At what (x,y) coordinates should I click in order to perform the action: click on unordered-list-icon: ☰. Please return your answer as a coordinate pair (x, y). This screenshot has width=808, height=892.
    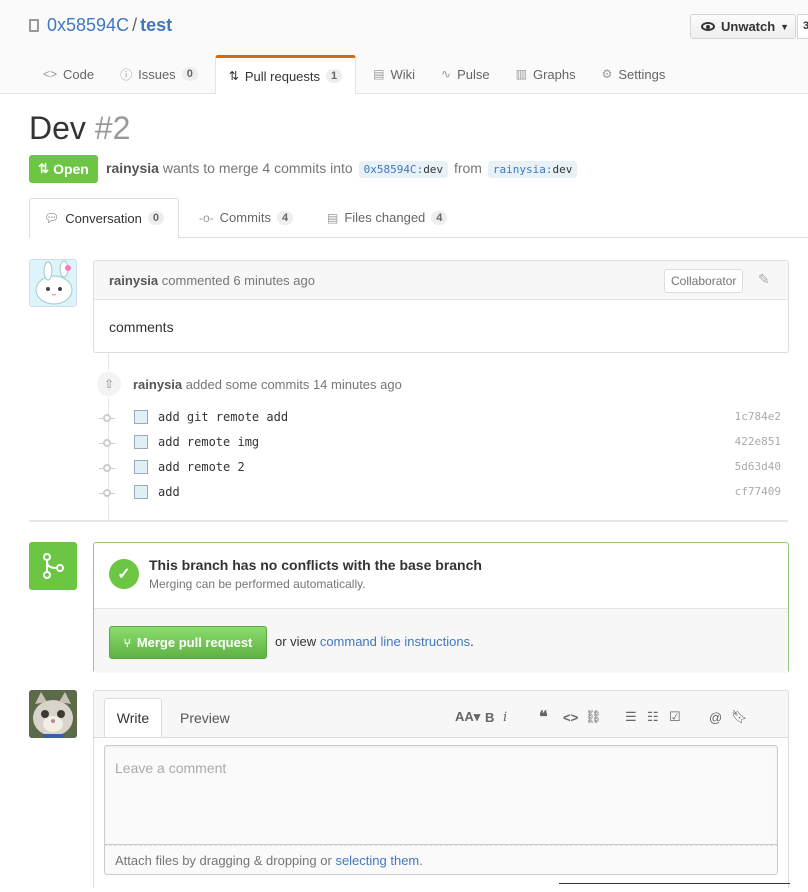
    Looking at the image, I should click on (636, 717).